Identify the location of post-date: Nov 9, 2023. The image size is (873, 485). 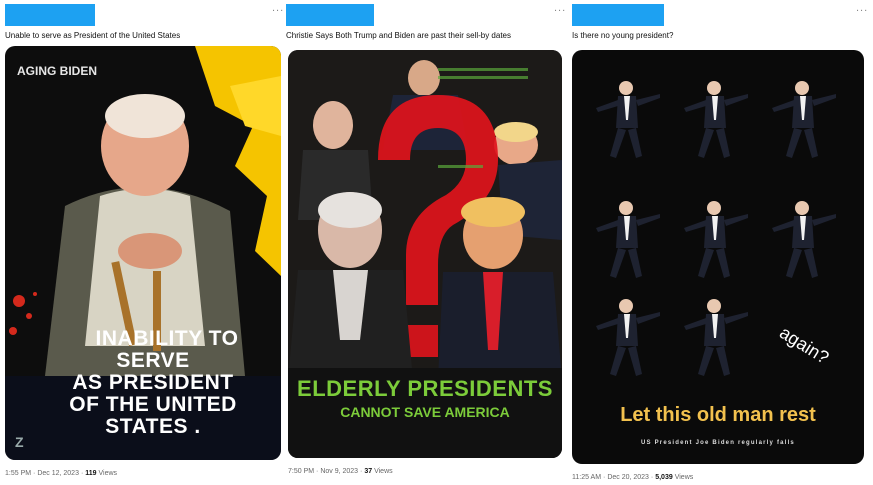
(339, 471).